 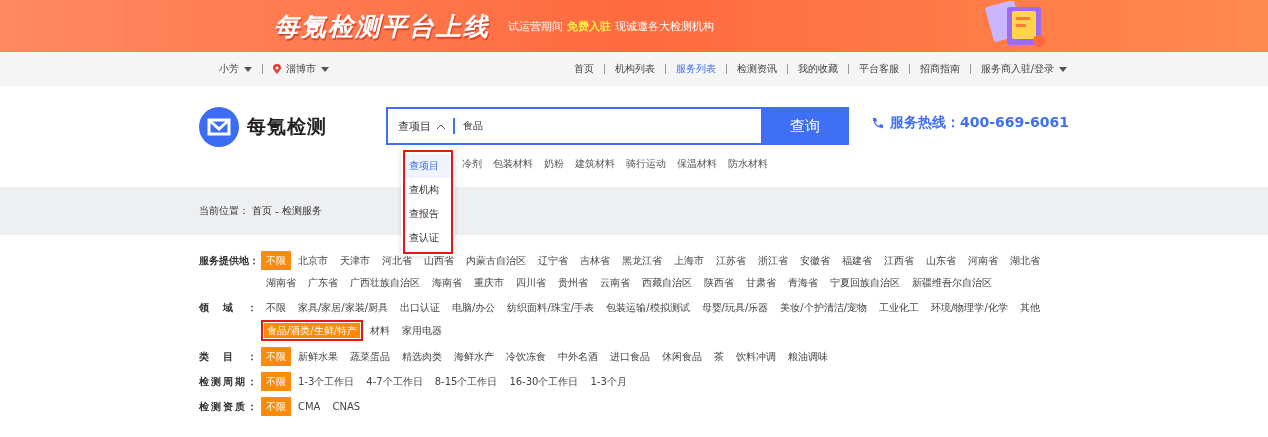 I want to click on filter-option: 山东省, so click(x=941, y=260).